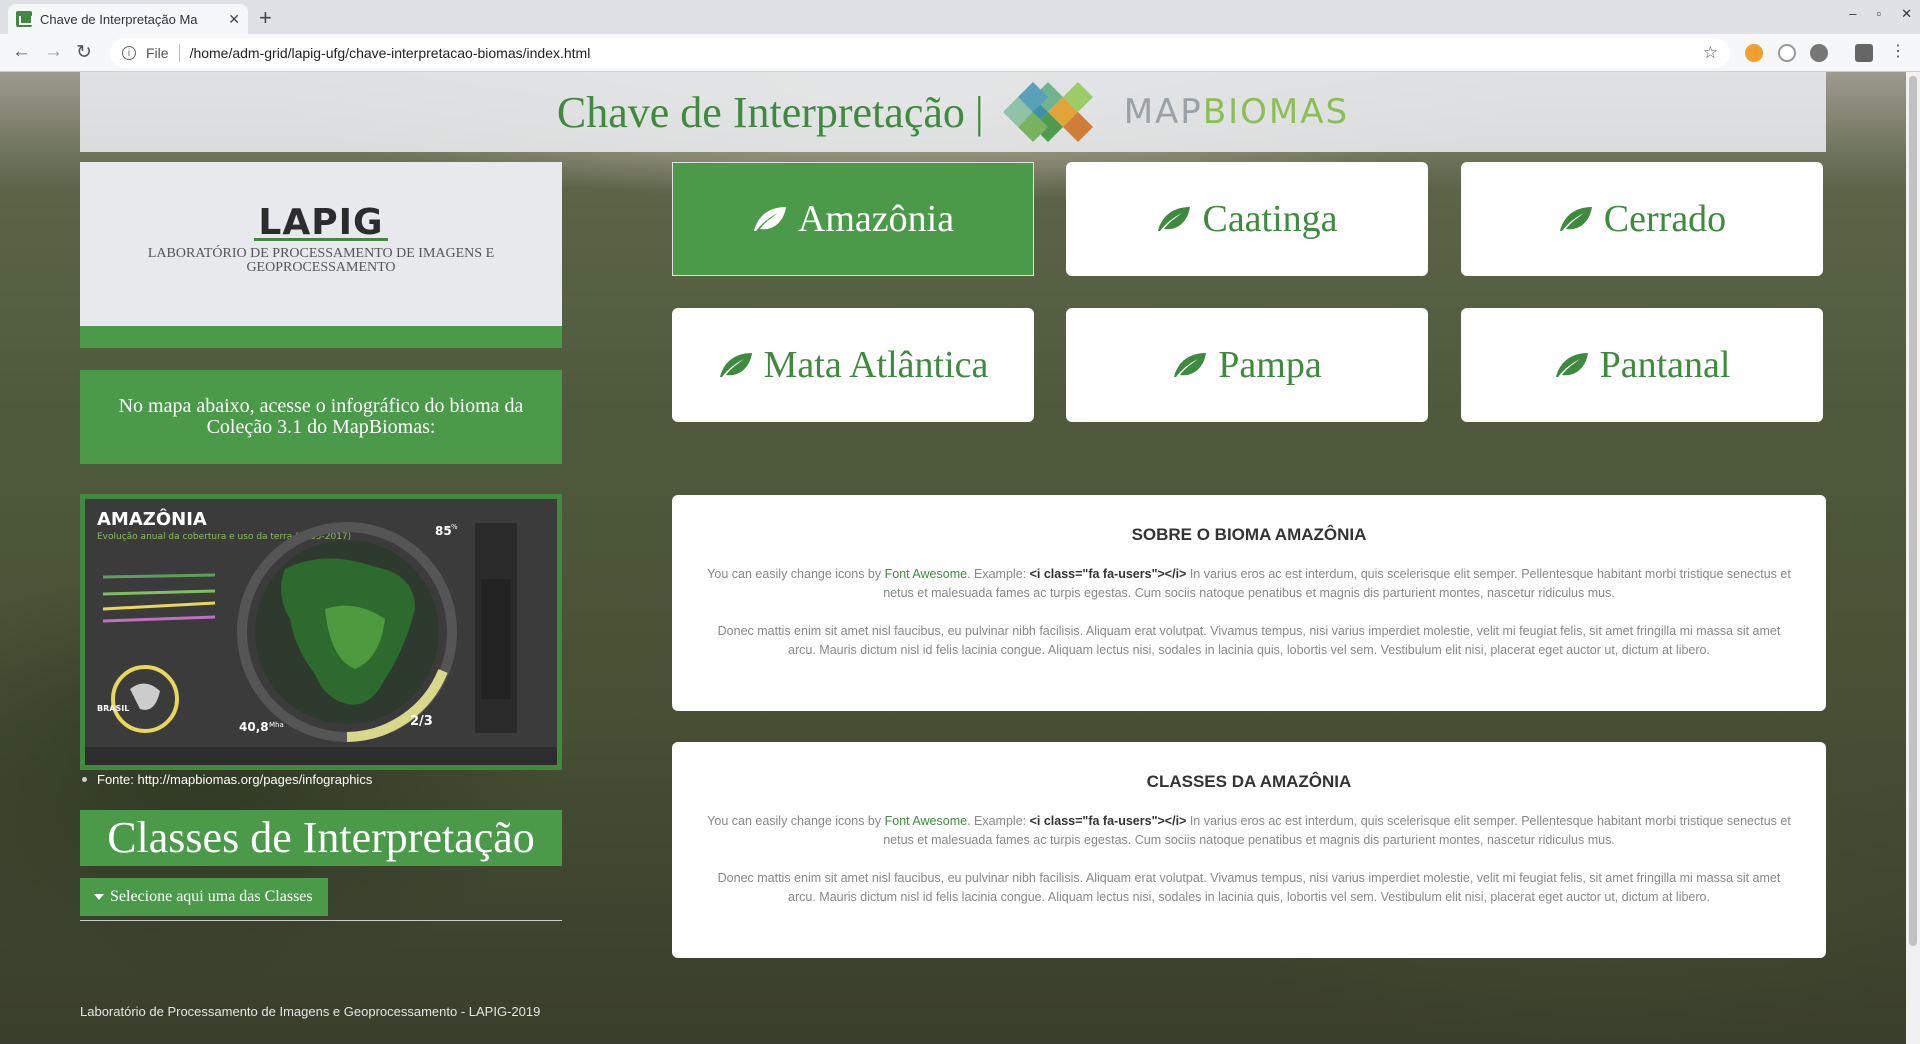  I want to click on biome-button-cerrado: Cerrado, so click(1642, 219).